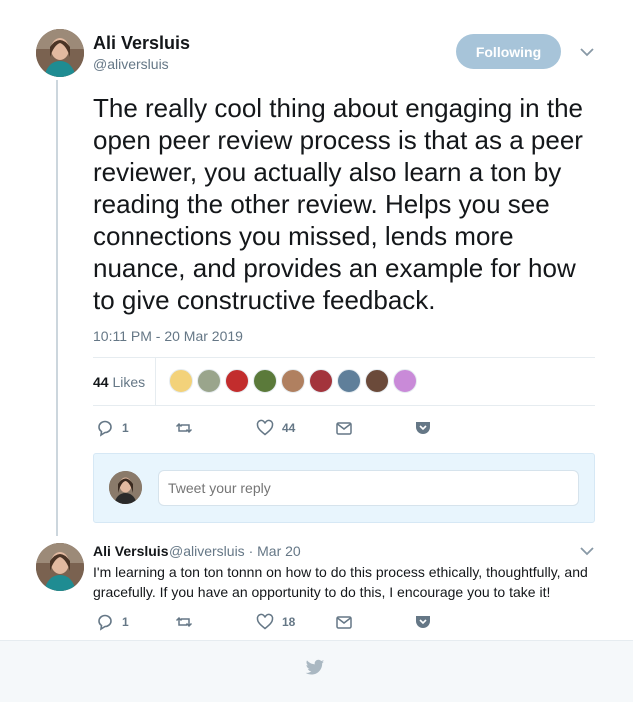 The width and height of the screenshot is (633, 702). I want to click on like-action: 18, so click(275, 622).